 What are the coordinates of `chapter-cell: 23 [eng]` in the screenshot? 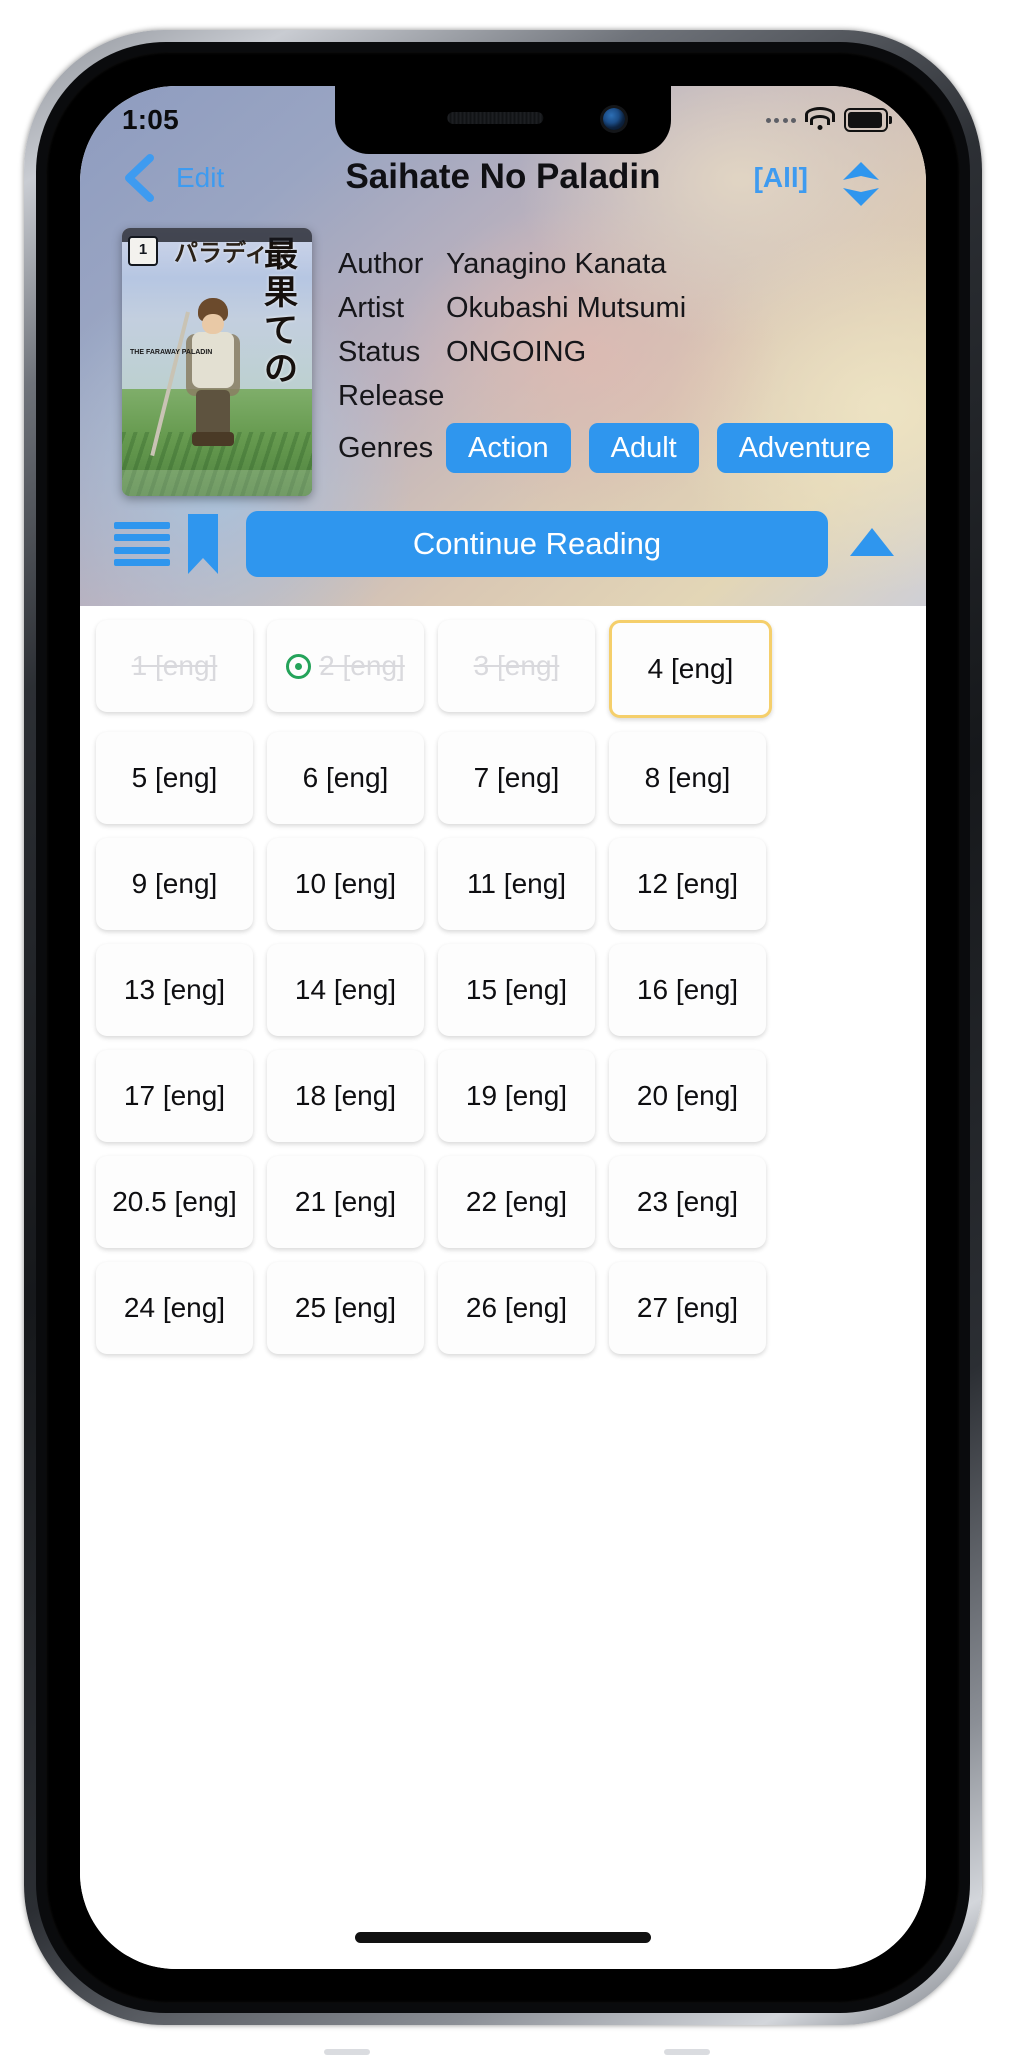 It's located at (687, 1202).